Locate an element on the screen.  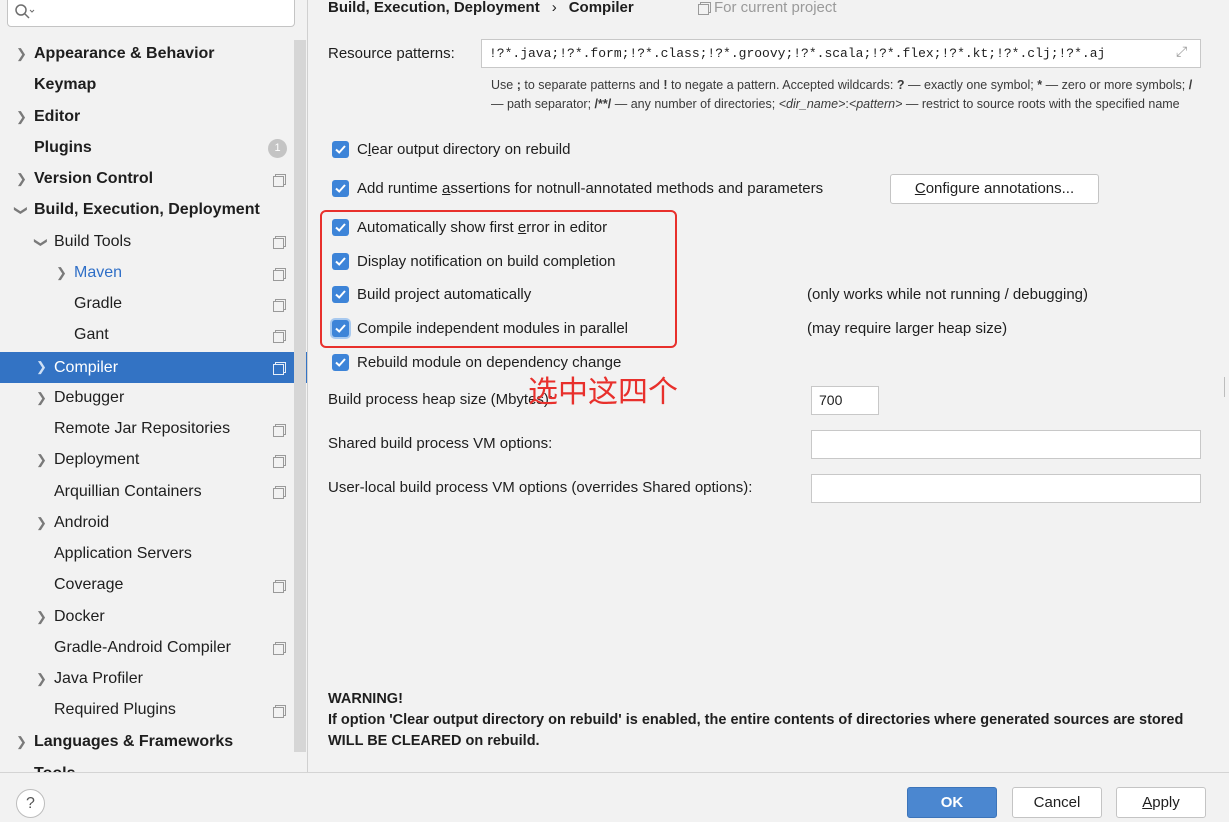
ok-button: OK is located at coordinates (952, 802).